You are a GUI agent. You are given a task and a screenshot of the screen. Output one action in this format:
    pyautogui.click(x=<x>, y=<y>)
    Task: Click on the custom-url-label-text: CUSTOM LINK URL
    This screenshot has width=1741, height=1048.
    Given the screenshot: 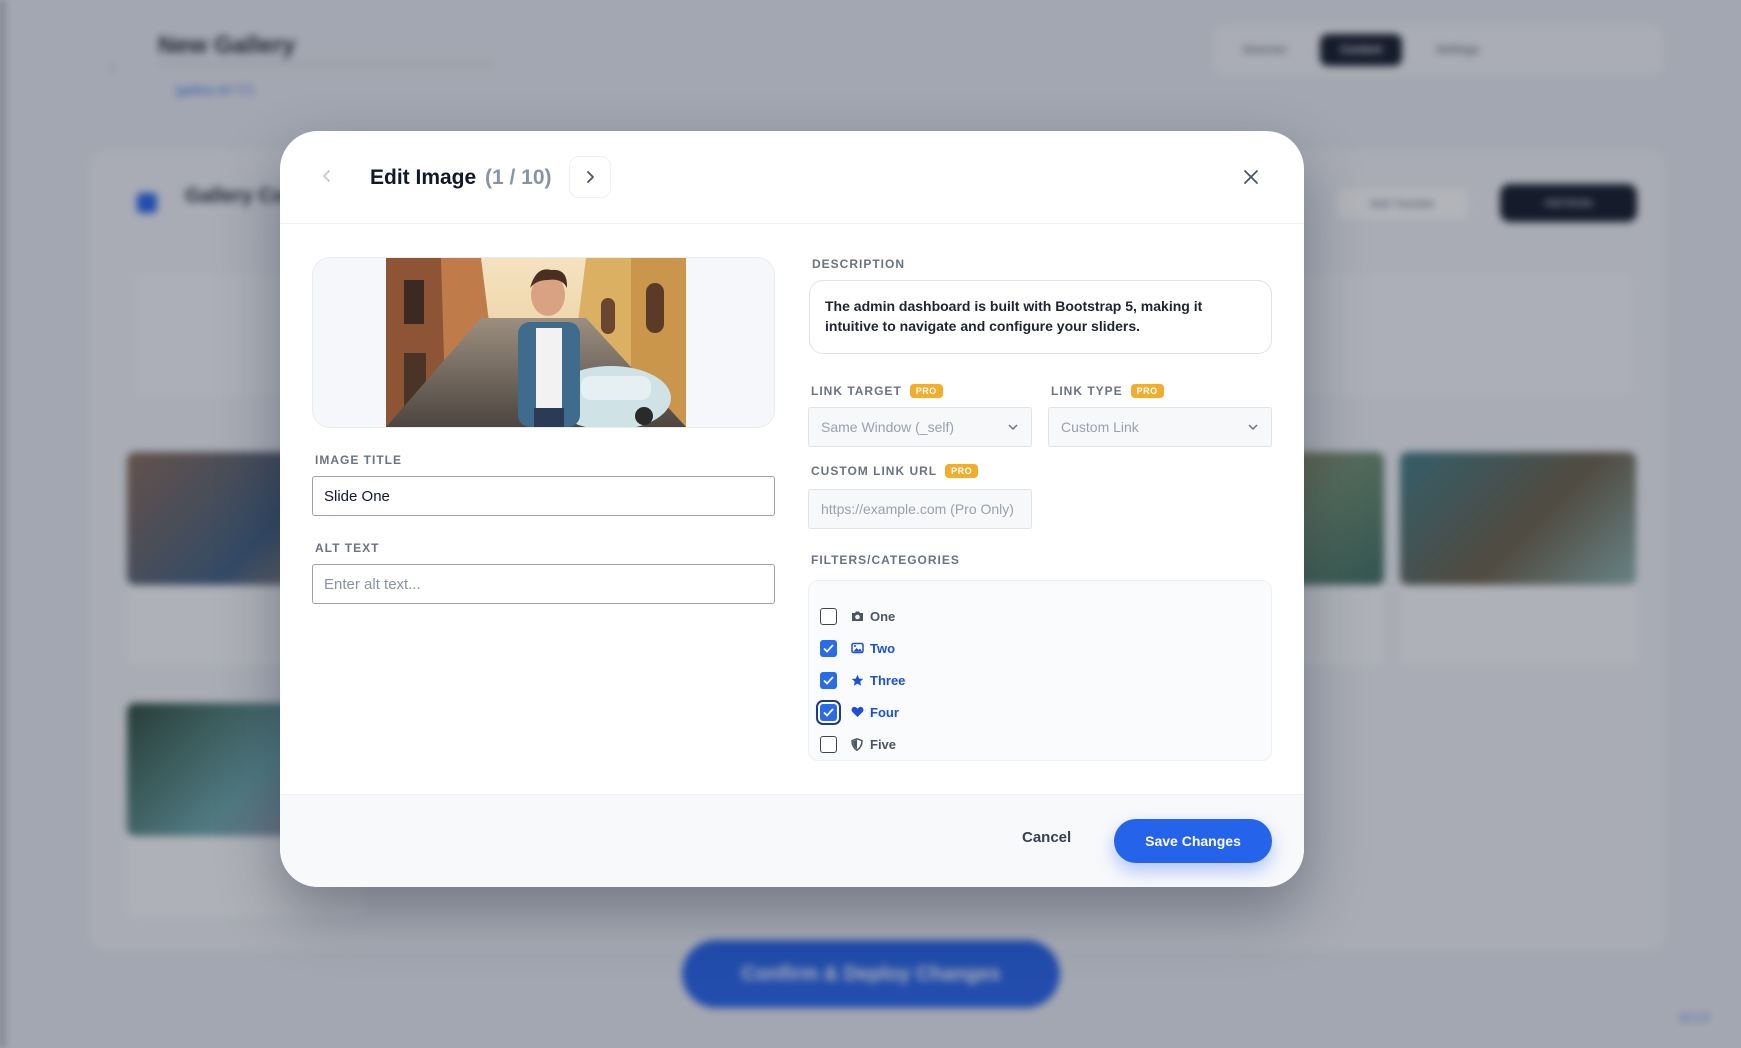 What is the action you would take?
    pyautogui.click(x=874, y=471)
    